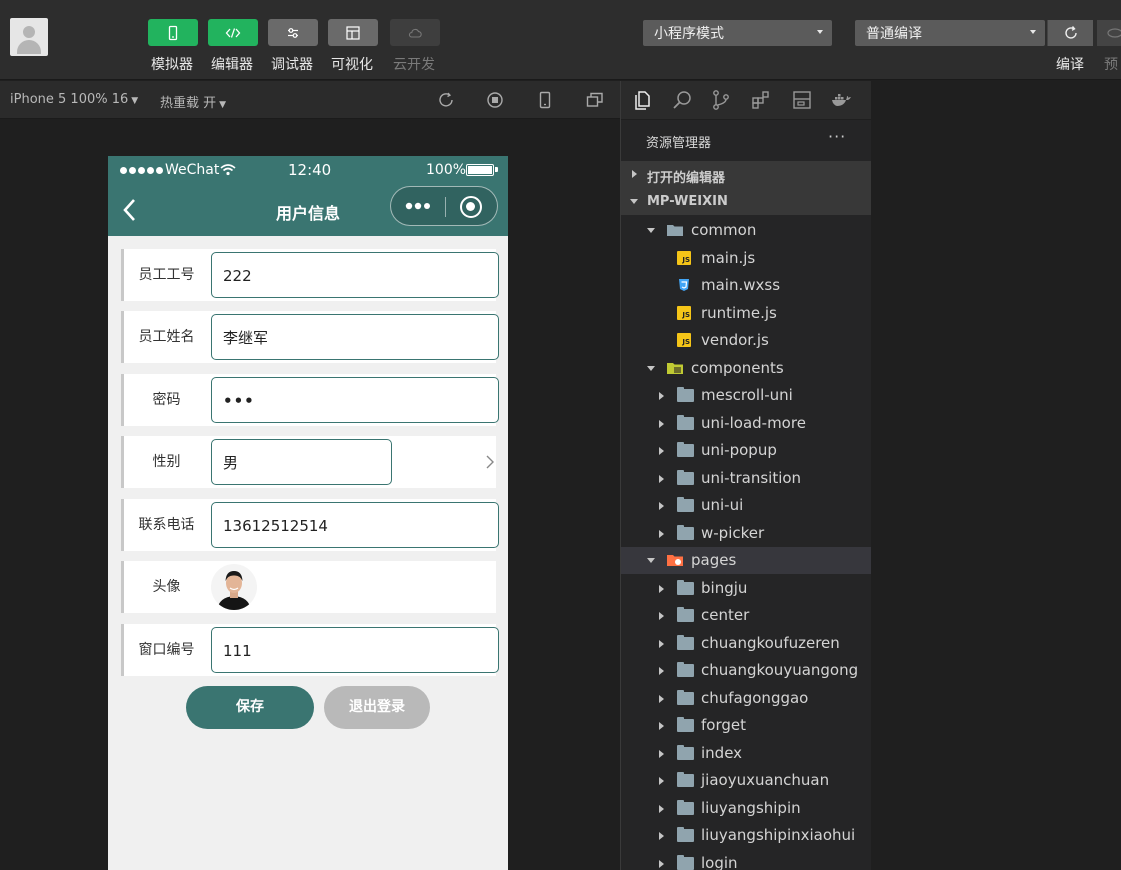 This screenshot has height=870, width=1121. What do you see at coordinates (355, 337) in the screenshot?
I see `employee-name-input: 李继军` at bounding box center [355, 337].